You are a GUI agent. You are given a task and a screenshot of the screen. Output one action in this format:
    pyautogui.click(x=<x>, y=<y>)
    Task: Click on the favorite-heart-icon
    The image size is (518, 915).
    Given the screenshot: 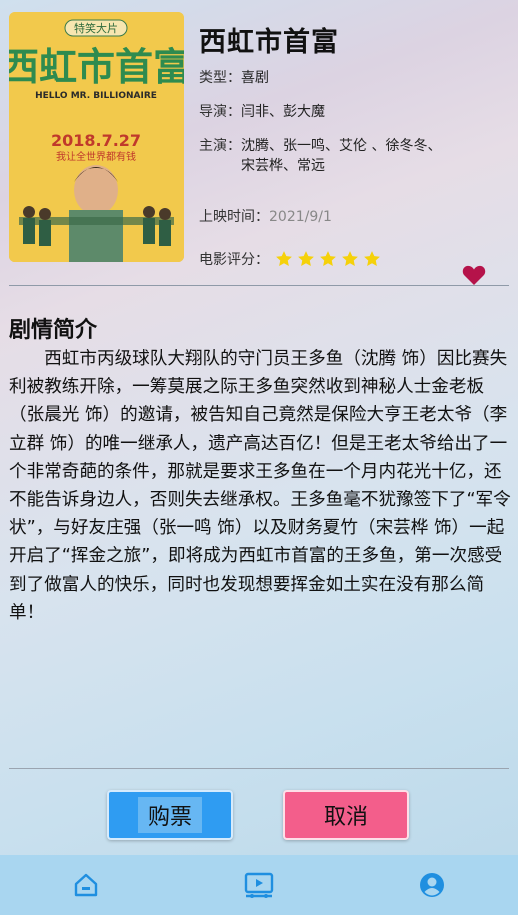 What is the action you would take?
    pyautogui.click(x=474, y=275)
    